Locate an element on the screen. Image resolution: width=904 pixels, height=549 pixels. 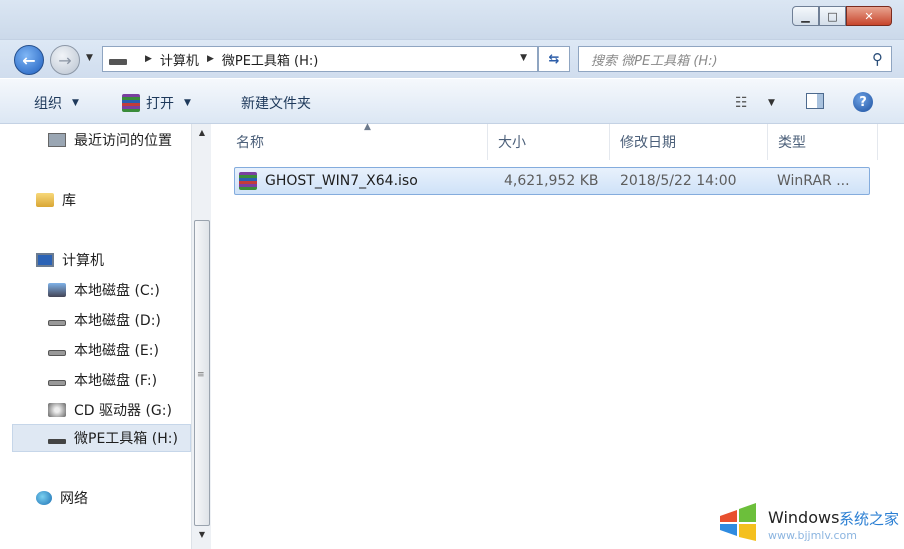
column-header-name: ▲ 名称 is located at coordinates (357, 141).